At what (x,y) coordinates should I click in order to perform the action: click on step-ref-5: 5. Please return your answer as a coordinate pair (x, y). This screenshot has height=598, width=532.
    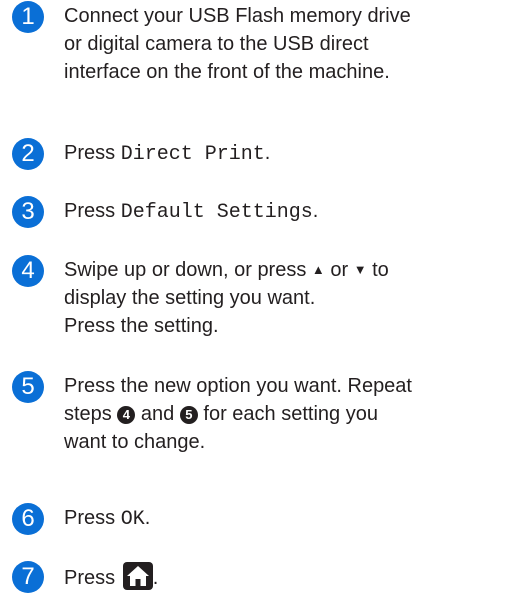
    Looking at the image, I should click on (188, 415).